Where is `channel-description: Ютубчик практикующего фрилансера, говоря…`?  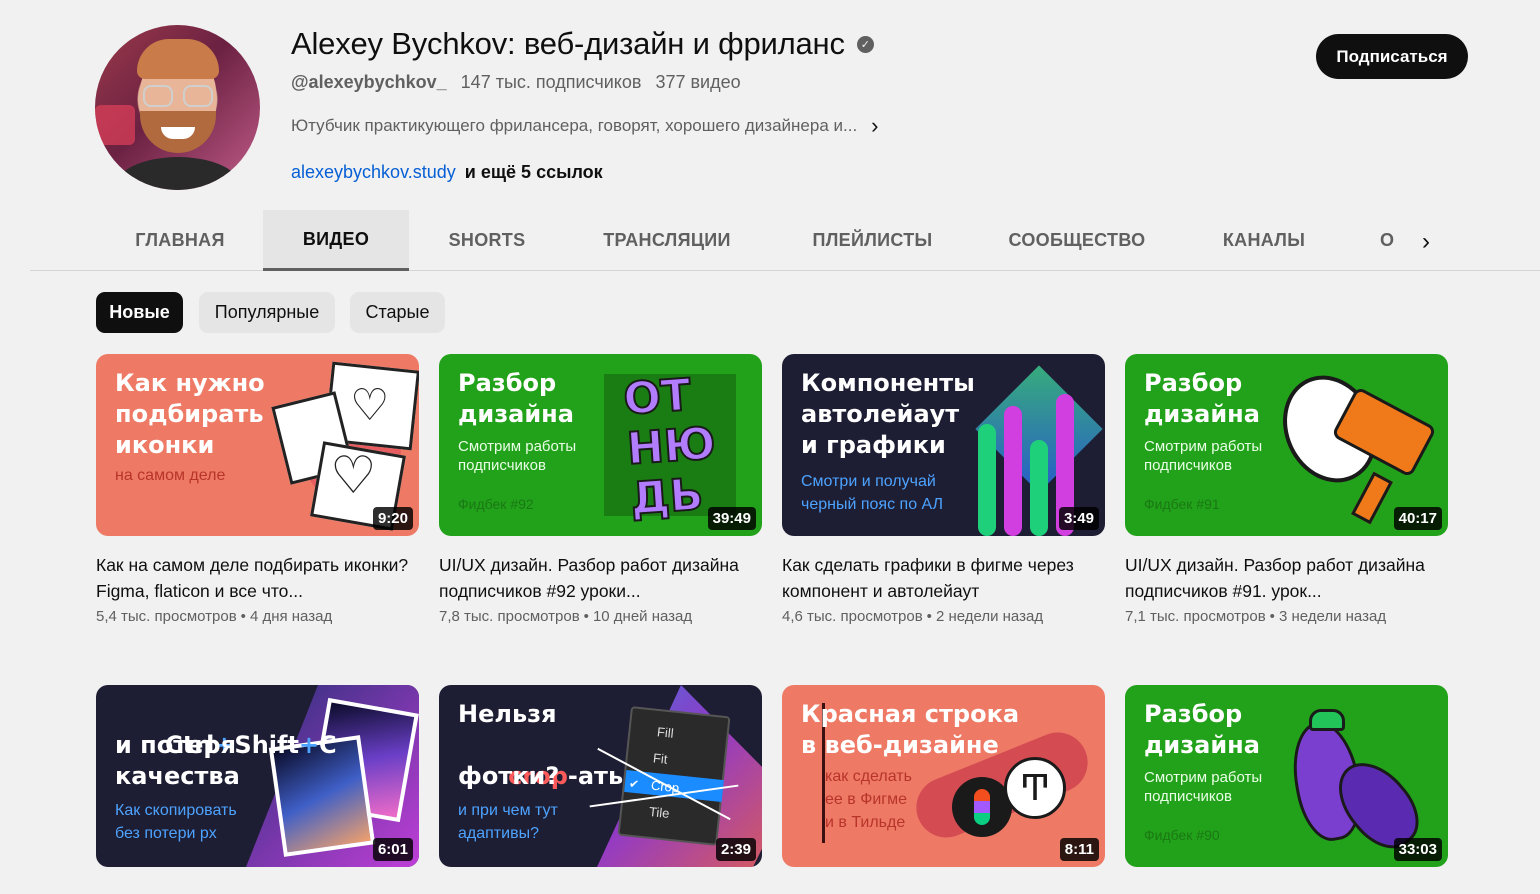
channel-description: Ютубчик практикующего фрилансера, говоря… is located at coordinates (585, 126).